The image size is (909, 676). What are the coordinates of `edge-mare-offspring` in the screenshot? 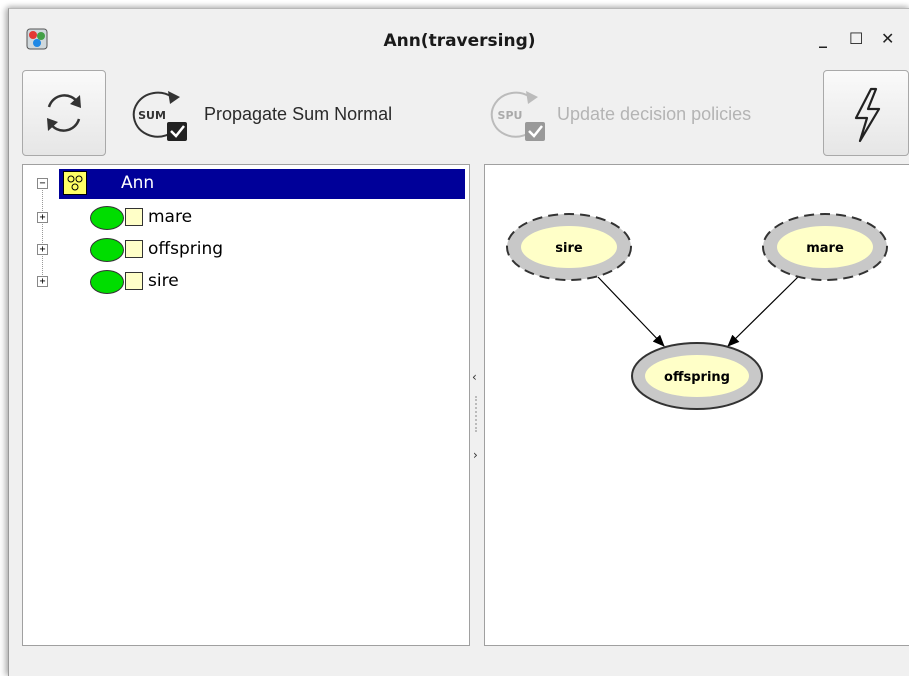 It's located at (763, 311).